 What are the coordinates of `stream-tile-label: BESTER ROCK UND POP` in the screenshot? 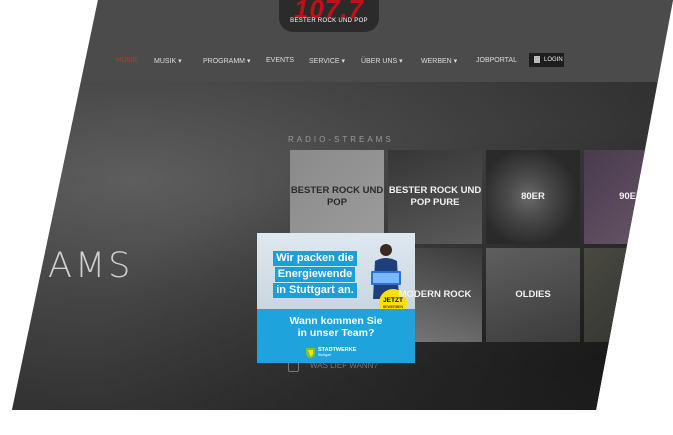 It's located at (337, 196).